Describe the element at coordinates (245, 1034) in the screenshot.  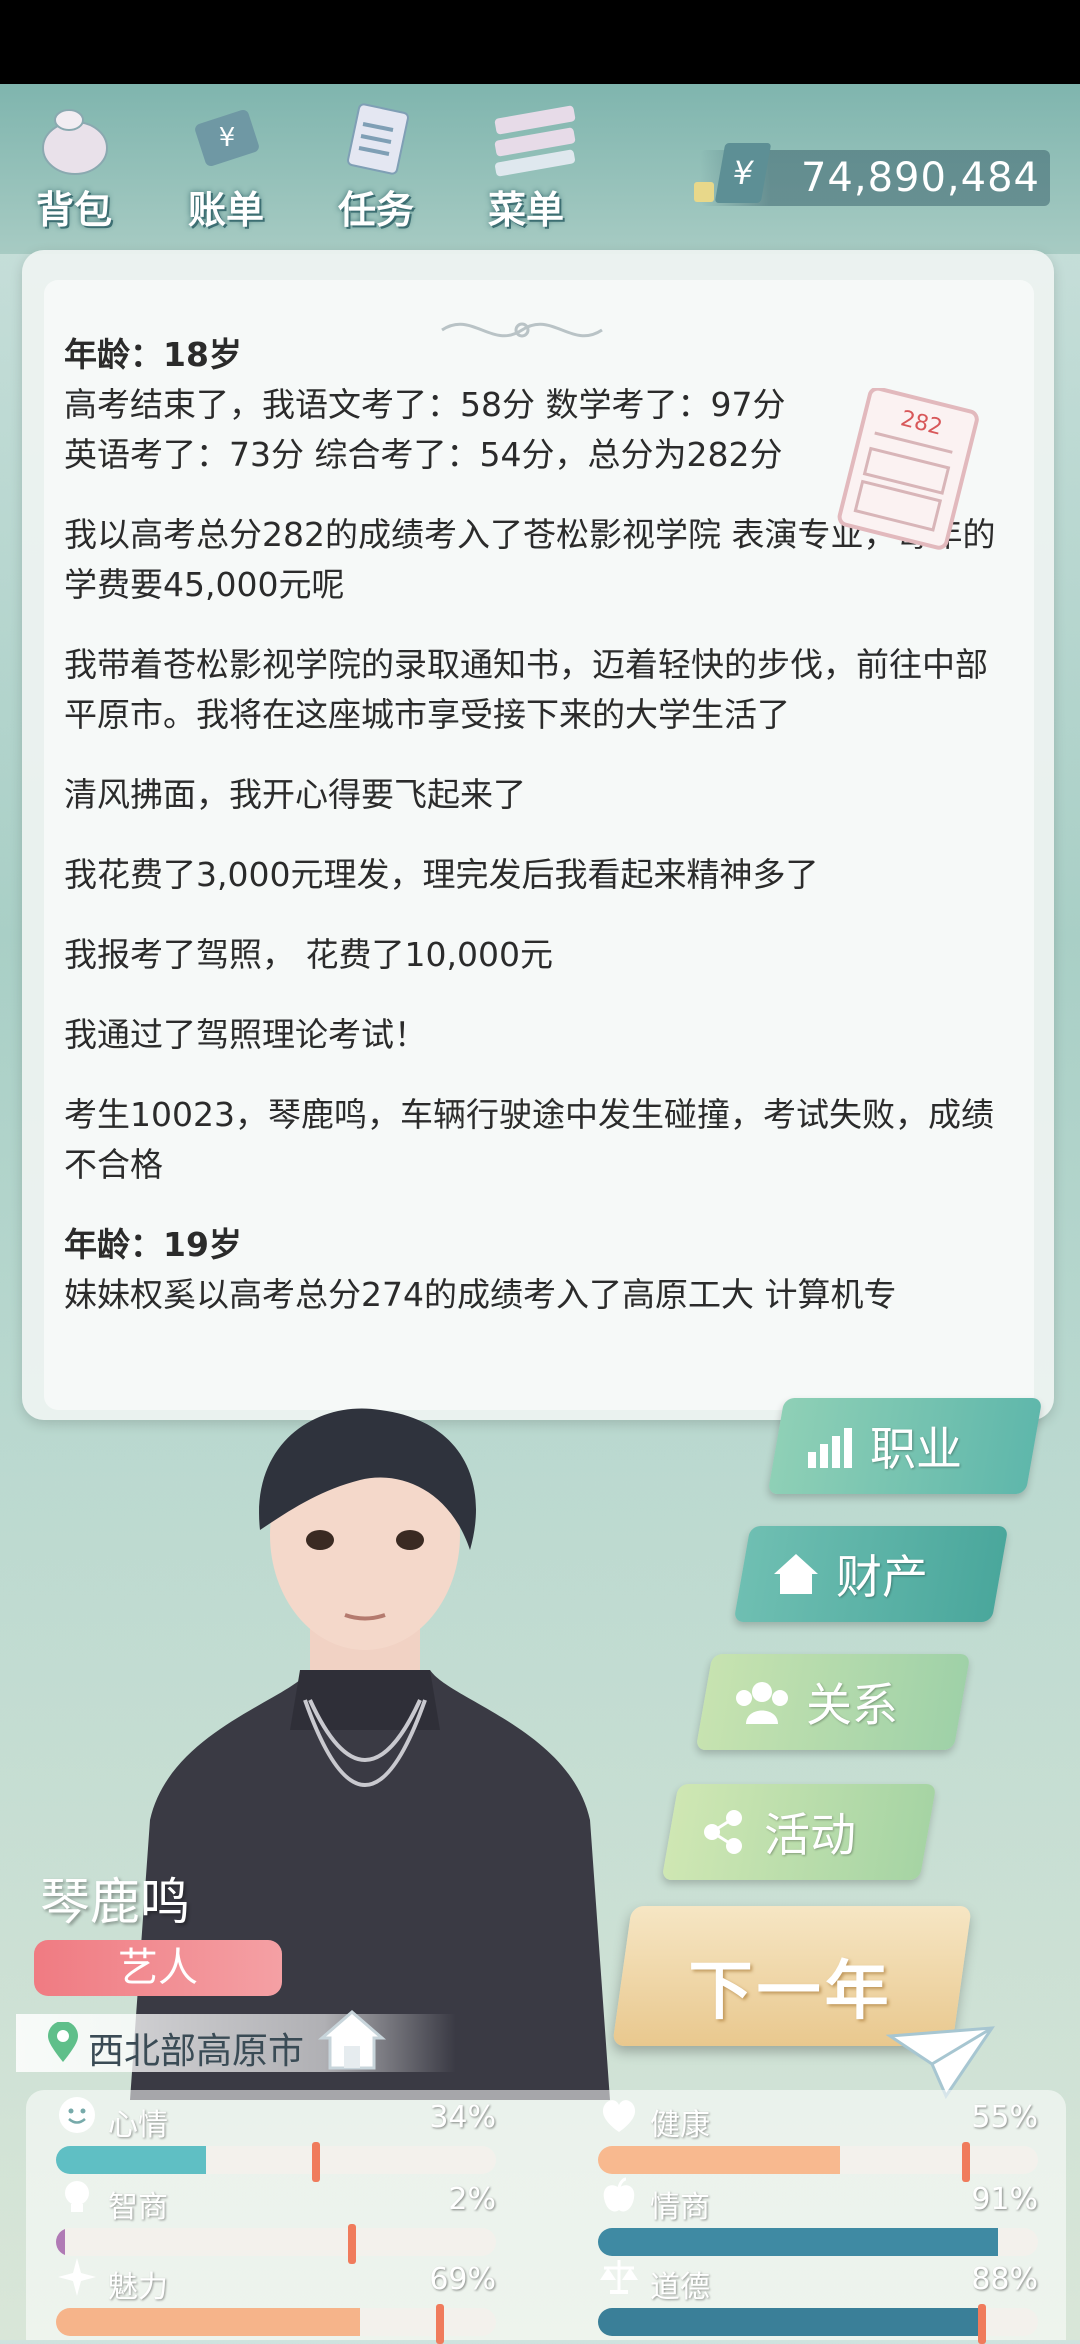
I see `log-entry: 我通过了驾照理论考试！` at that location.